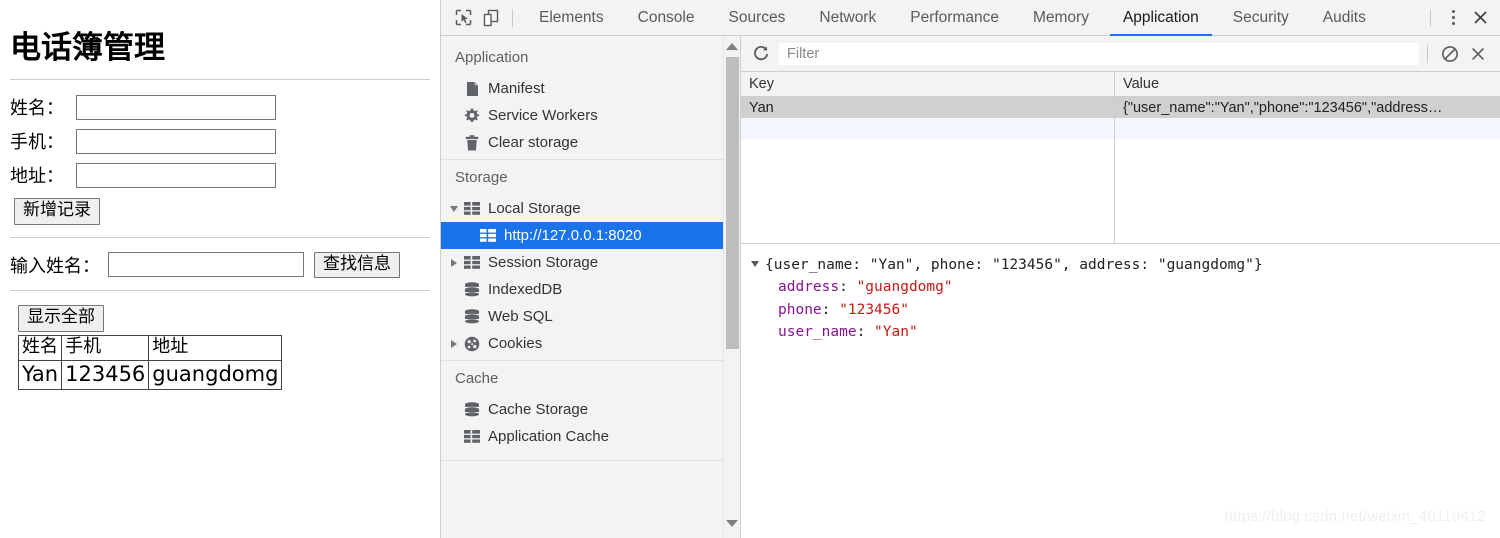 This screenshot has height=538, width=1500. What do you see at coordinates (590, 409) in the screenshot?
I see `sidebar-item-cache-storage: Cache Storage` at bounding box center [590, 409].